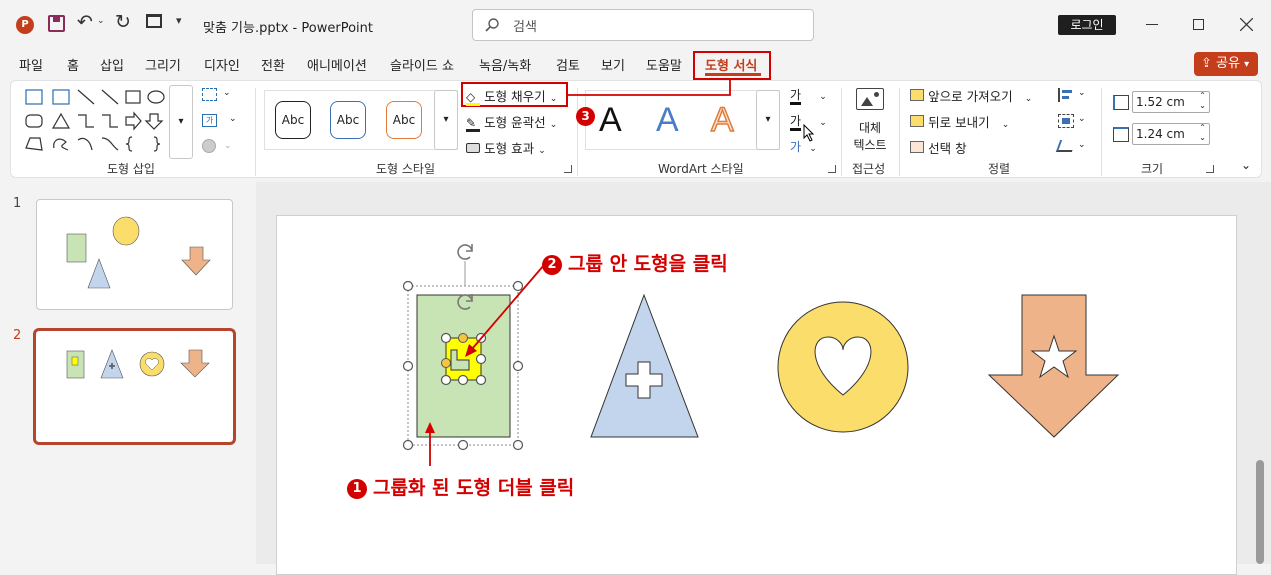 The image size is (1271, 575). What do you see at coordinates (1246, 165) in the screenshot?
I see `collapse-ribbon-icon: ⌄` at bounding box center [1246, 165].